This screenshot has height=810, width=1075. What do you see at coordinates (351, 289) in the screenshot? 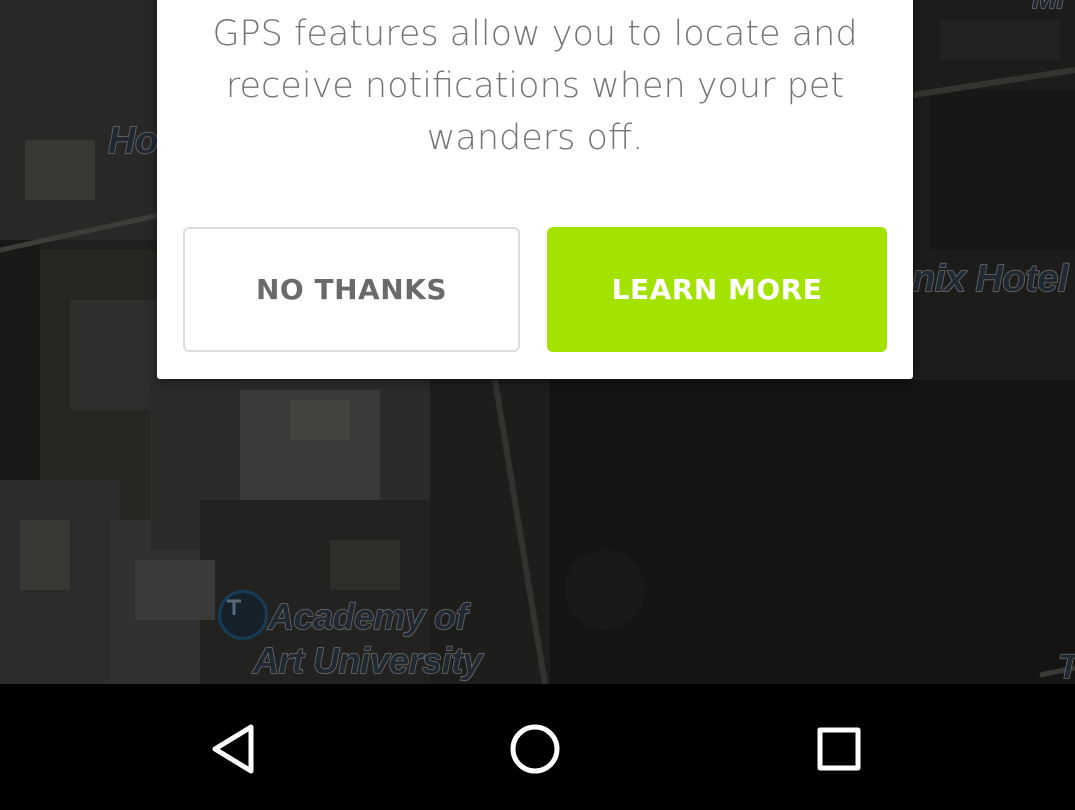
I see `no-thanks-button: NO THANKS` at bounding box center [351, 289].